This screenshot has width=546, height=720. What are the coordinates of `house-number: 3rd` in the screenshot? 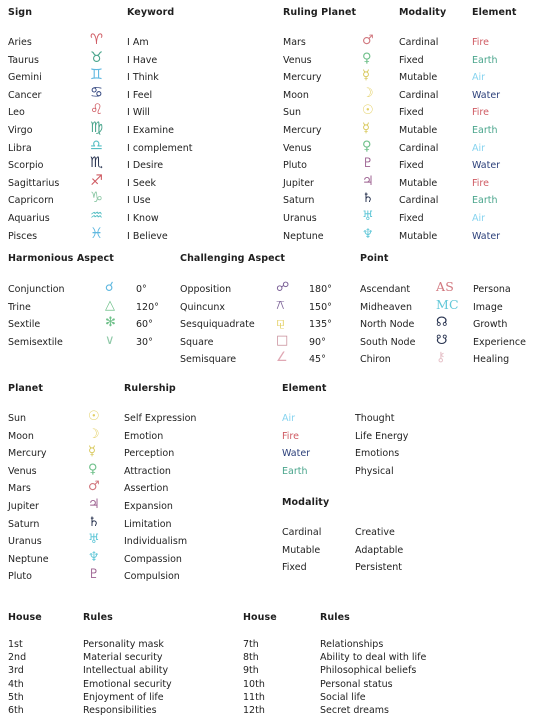 It's located at (16, 671).